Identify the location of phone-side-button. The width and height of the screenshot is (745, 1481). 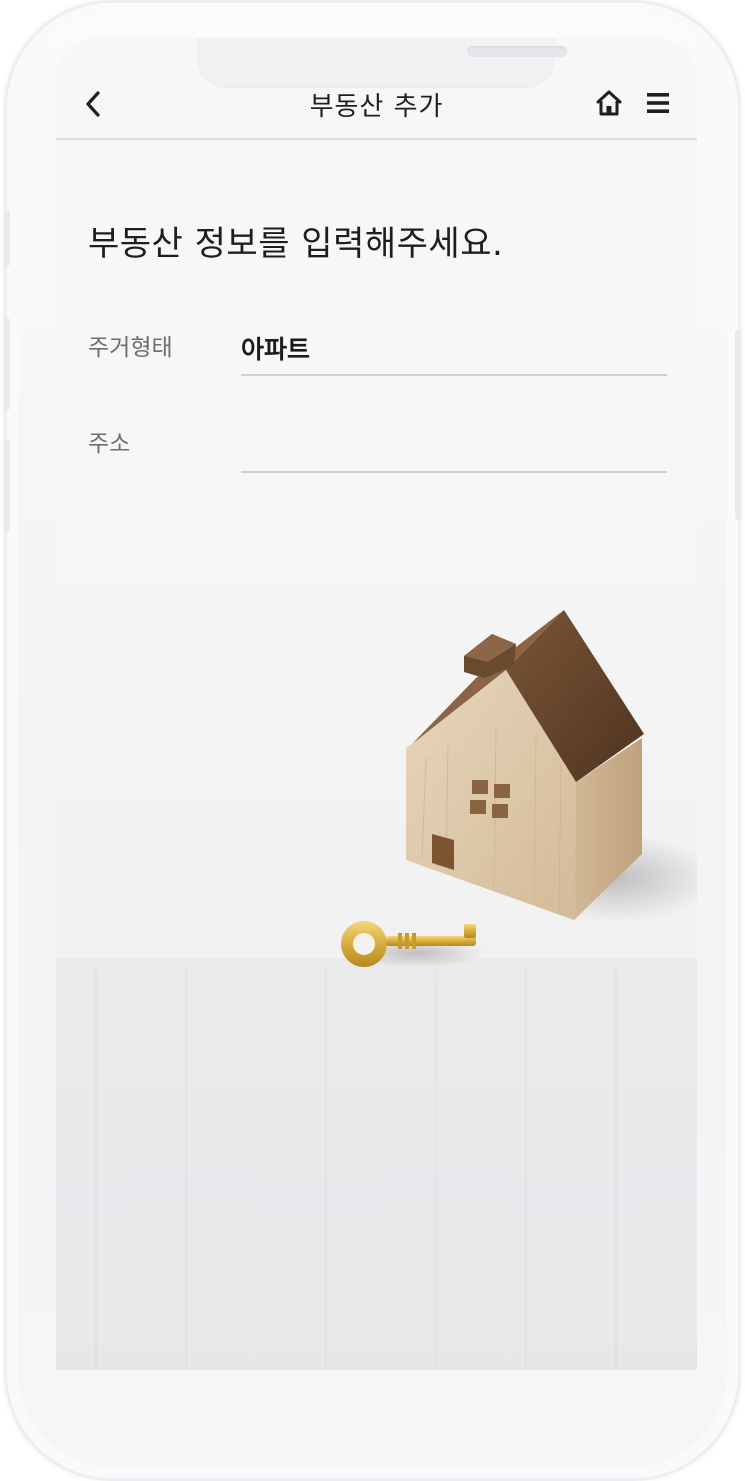
(7, 238).